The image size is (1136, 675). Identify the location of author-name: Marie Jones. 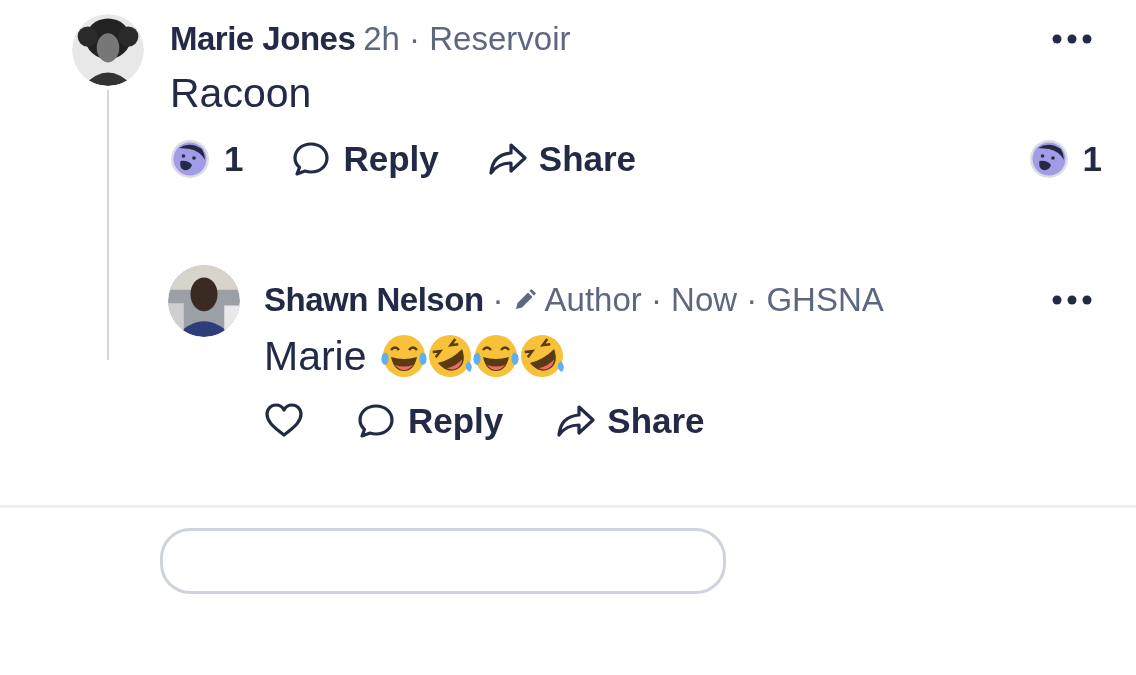
(263, 39).